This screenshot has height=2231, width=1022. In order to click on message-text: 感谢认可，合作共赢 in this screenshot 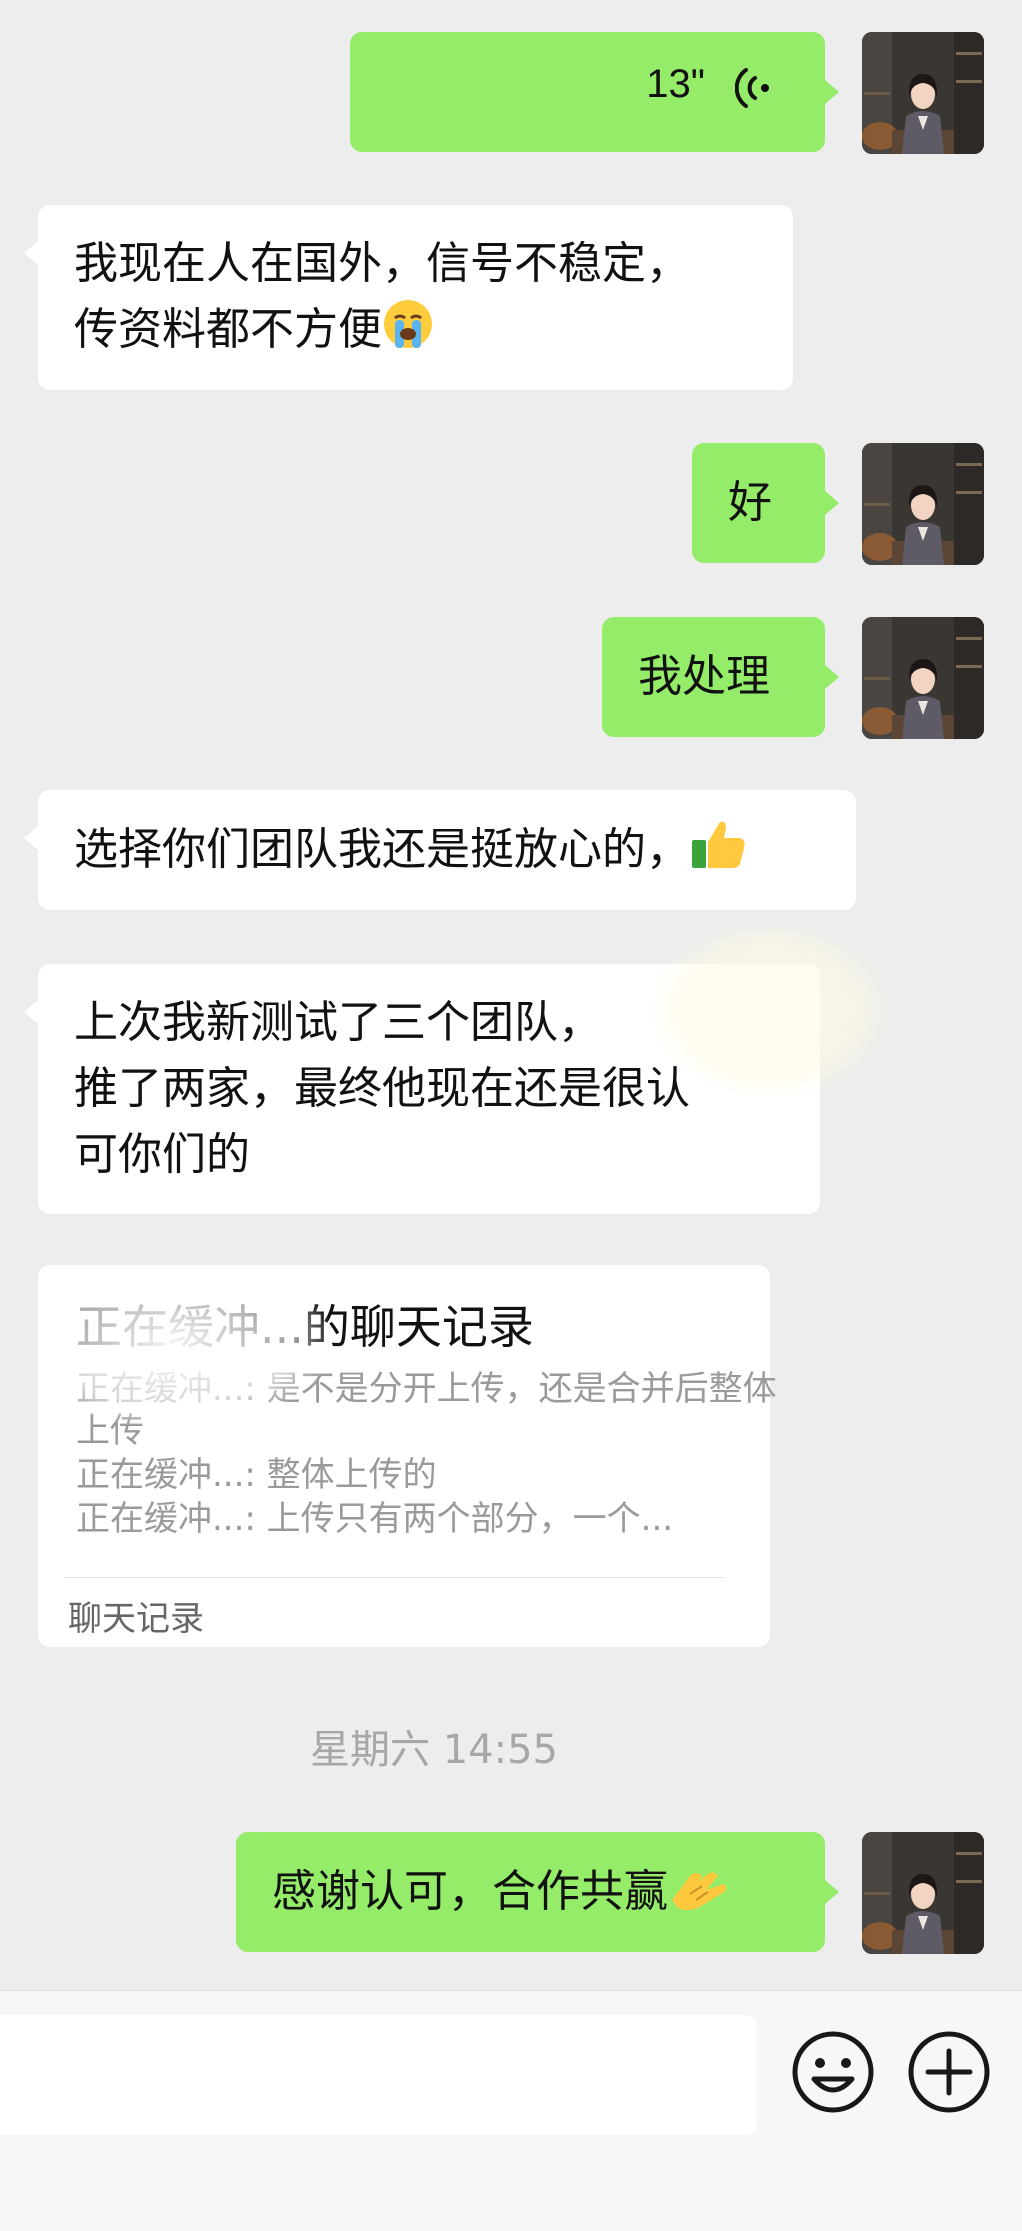, I will do `click(500, 1892)`.